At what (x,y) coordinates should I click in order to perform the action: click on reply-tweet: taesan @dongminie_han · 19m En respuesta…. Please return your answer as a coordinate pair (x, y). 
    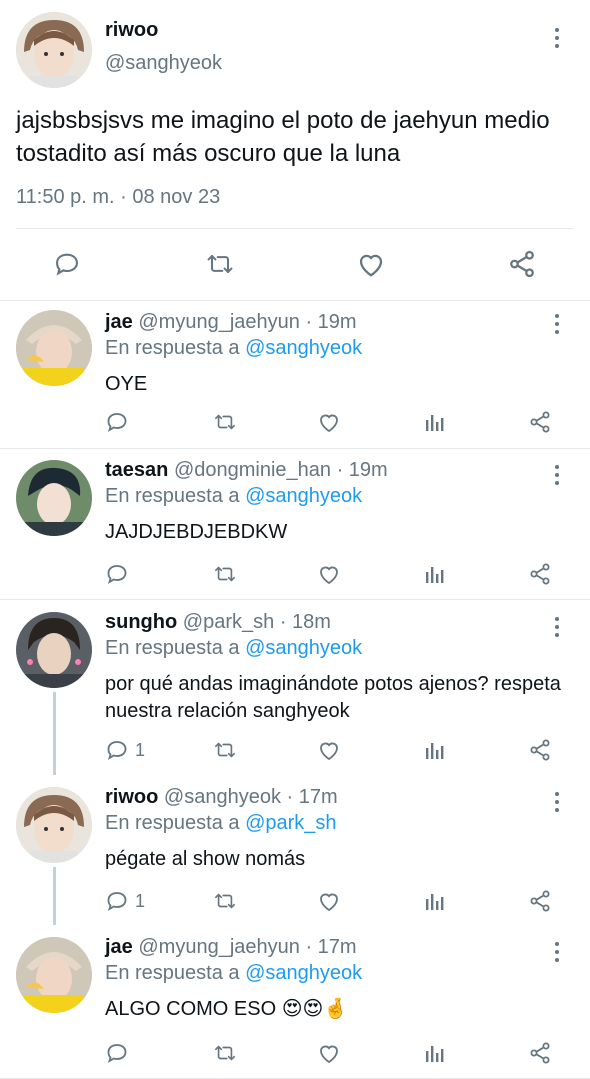
    Looking at the image, I should click on (295, 524).